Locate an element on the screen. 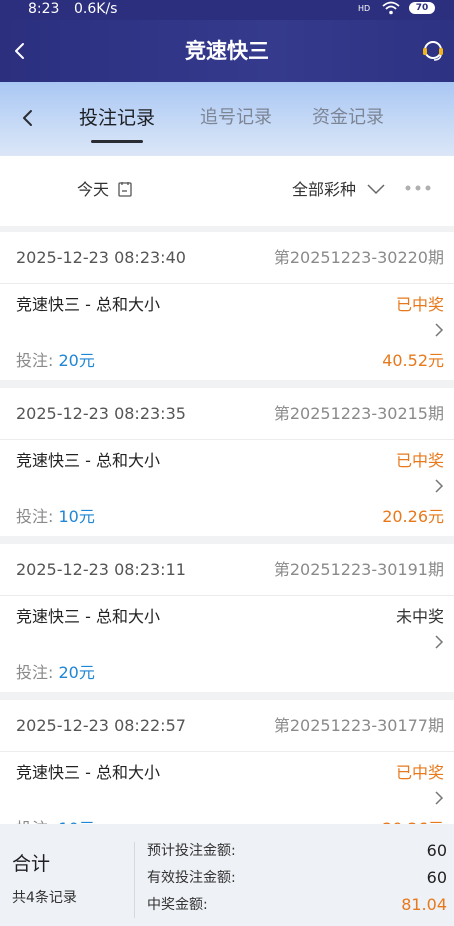 The image size is (454, 926). page-title: 竞速快三 is located at coordinates (227, 51).